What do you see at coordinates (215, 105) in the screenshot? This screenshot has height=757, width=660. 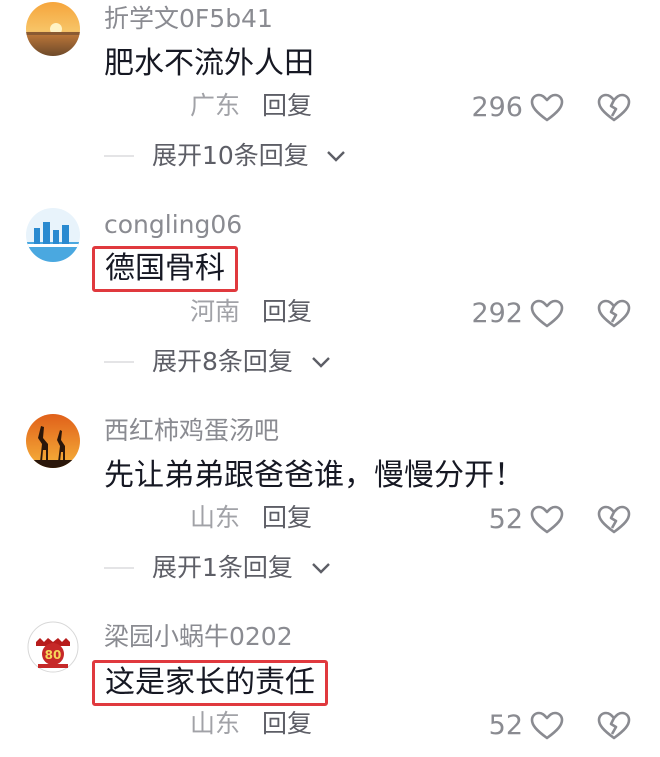 I see `location-label: 广东` at bounding box center [215, 105].